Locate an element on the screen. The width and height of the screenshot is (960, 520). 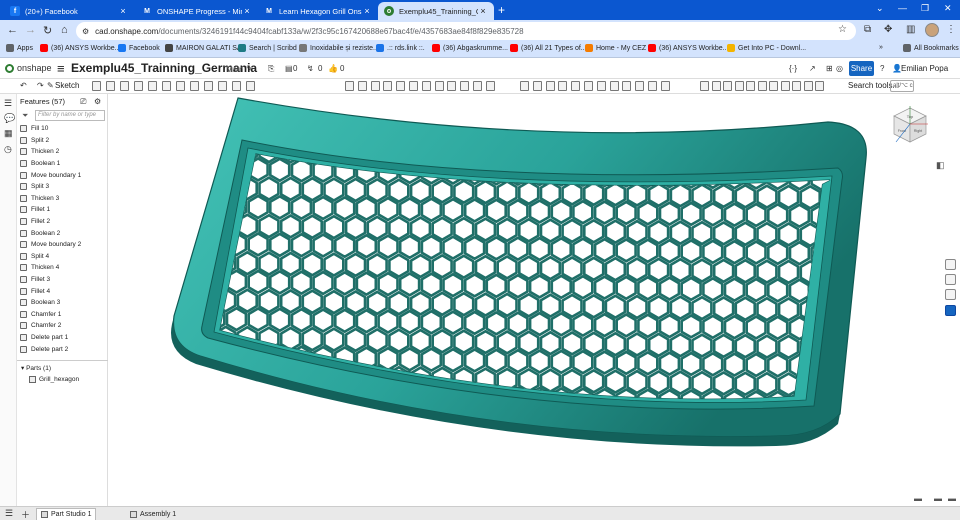
history-icon: ↯ is located at coordinates (310, 68).